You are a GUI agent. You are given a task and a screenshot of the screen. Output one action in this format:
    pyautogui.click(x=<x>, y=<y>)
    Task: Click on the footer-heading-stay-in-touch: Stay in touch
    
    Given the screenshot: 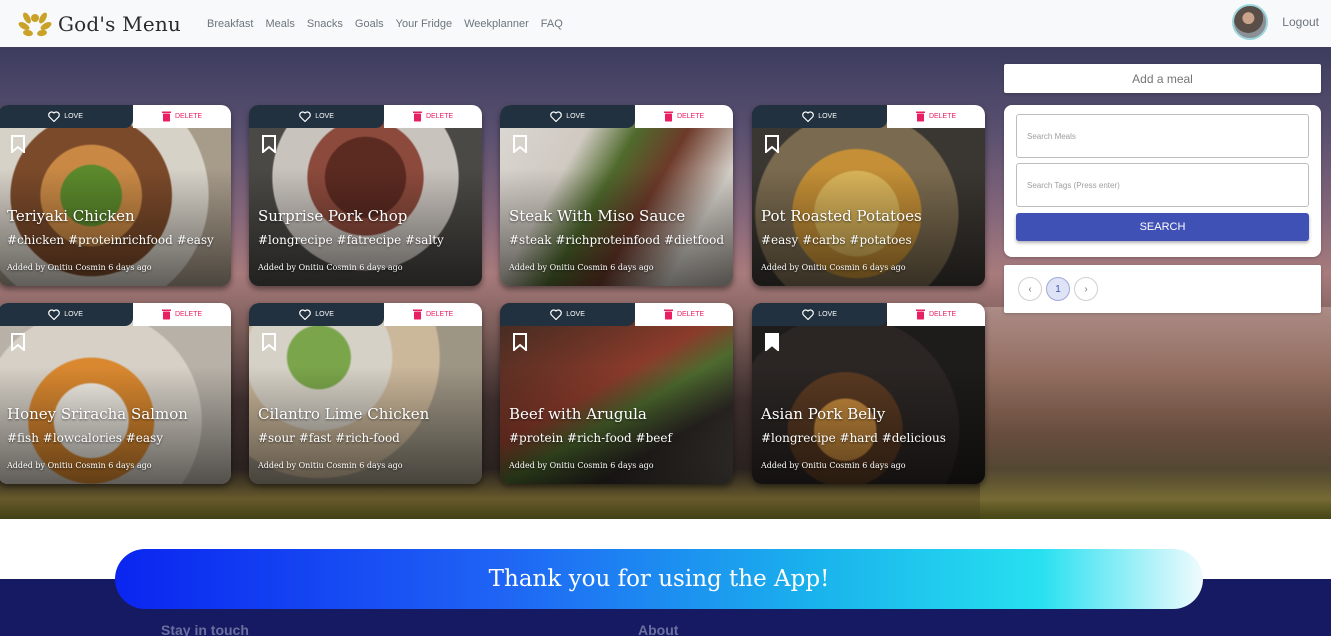 What is the action you would take?
    pyautogui.click(x=205, y=629)
    